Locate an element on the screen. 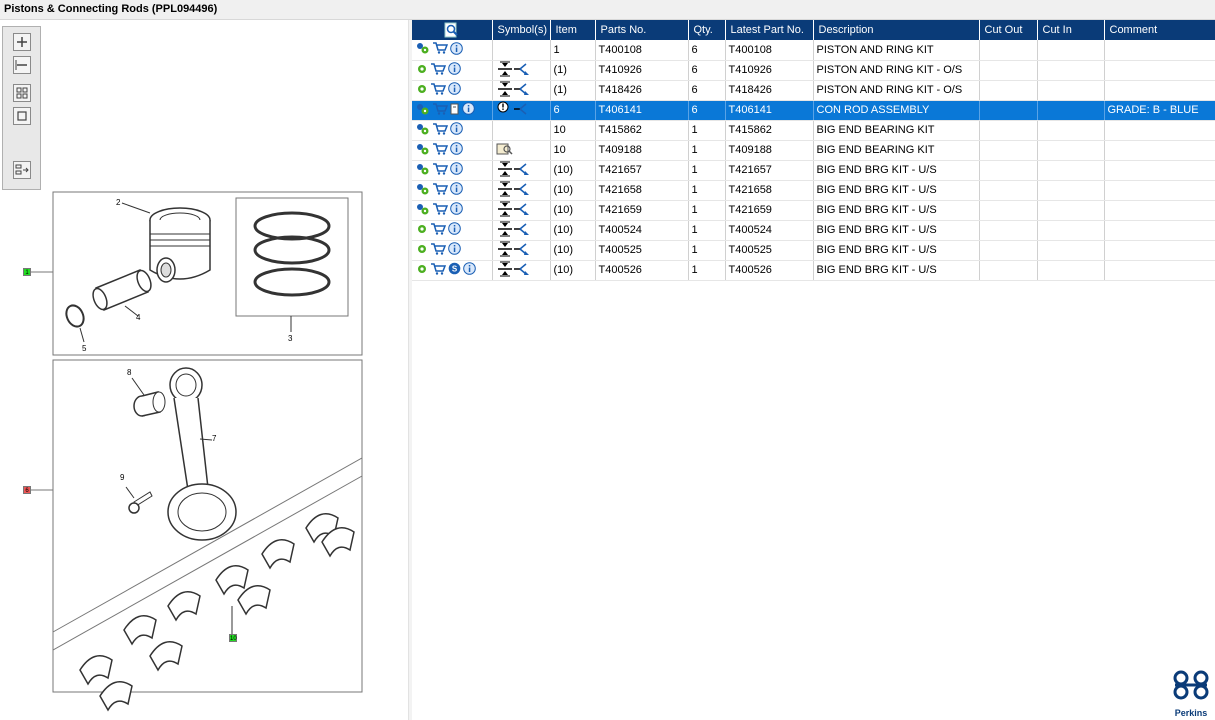 The image size is (1215, 720). row-qty-cell: 6 is located at coordinates (707, 70).